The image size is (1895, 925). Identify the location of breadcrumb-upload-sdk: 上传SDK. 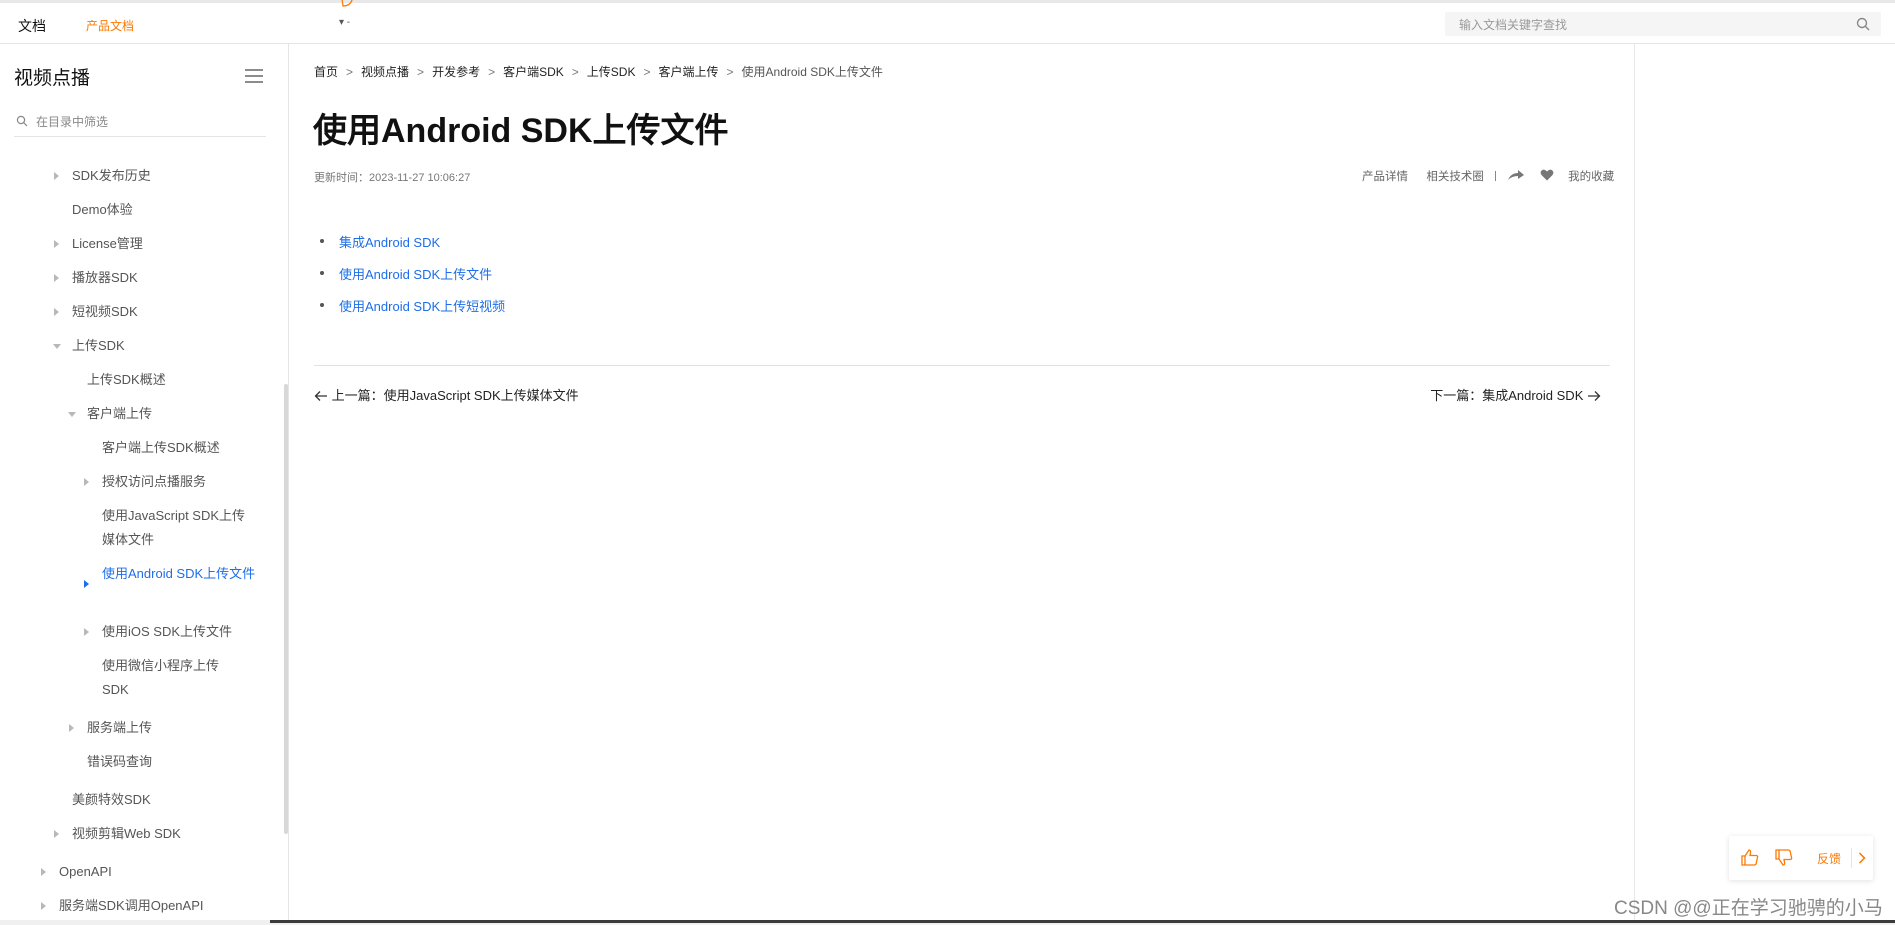
(611, 71).